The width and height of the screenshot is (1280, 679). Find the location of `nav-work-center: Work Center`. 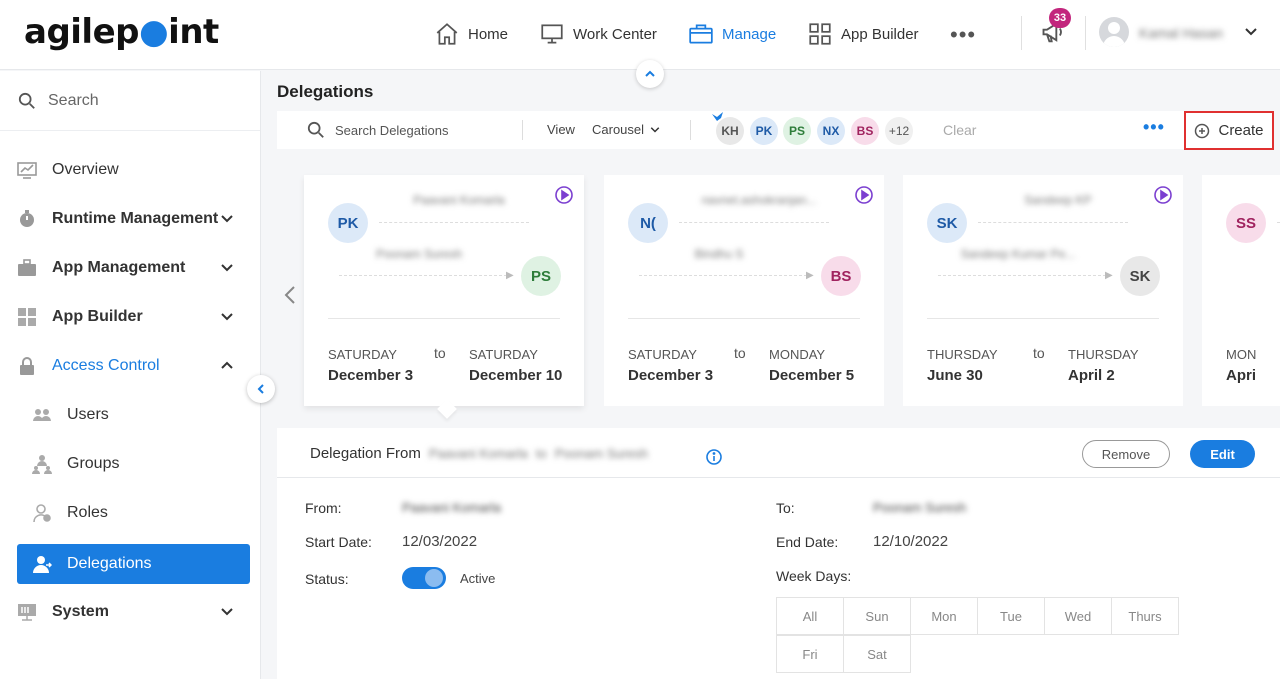

nav-work-center: Work Center is located at coordinates (598, 34).